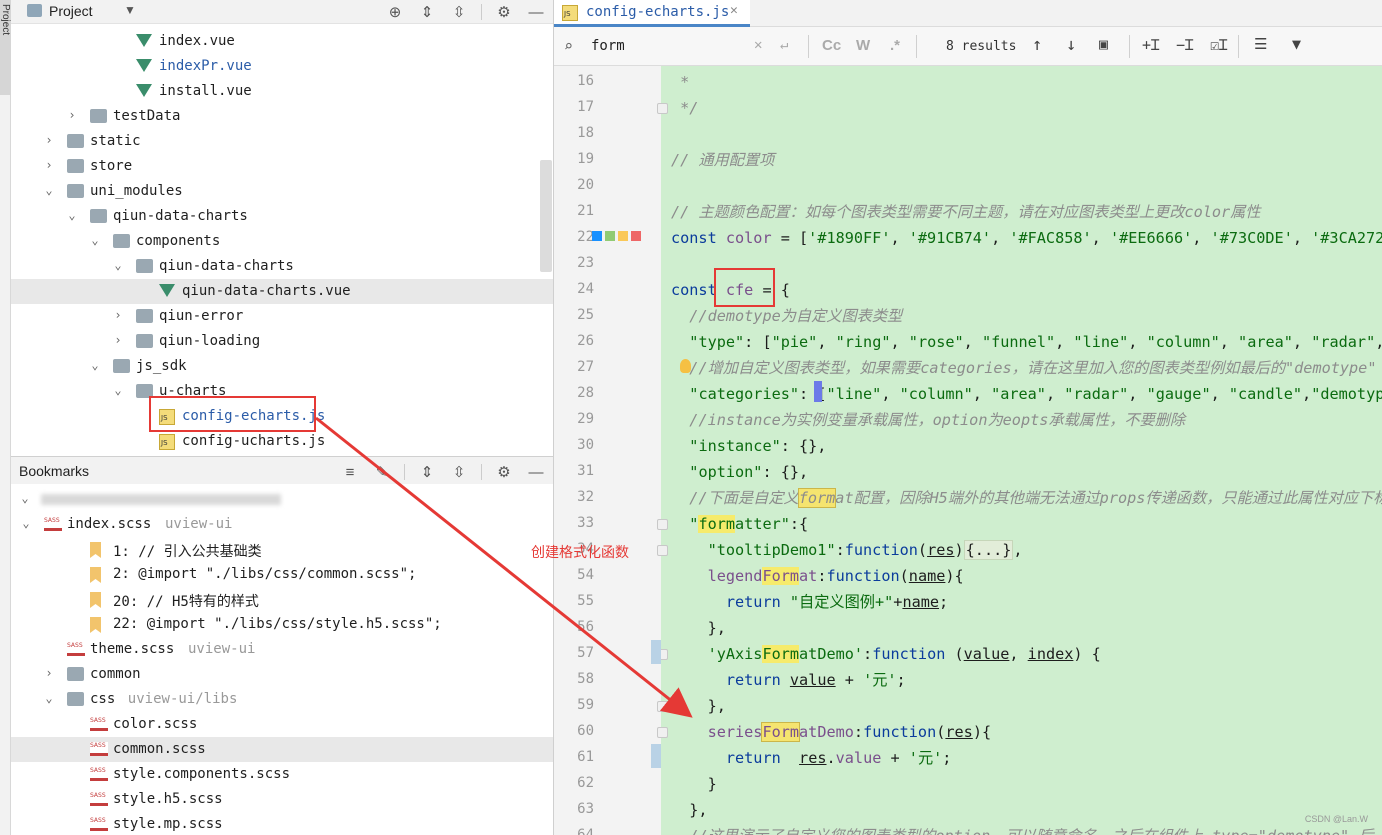 This screenshot has width=1382, height=835. I want to click on annotation-arrow, so click(504, 567).